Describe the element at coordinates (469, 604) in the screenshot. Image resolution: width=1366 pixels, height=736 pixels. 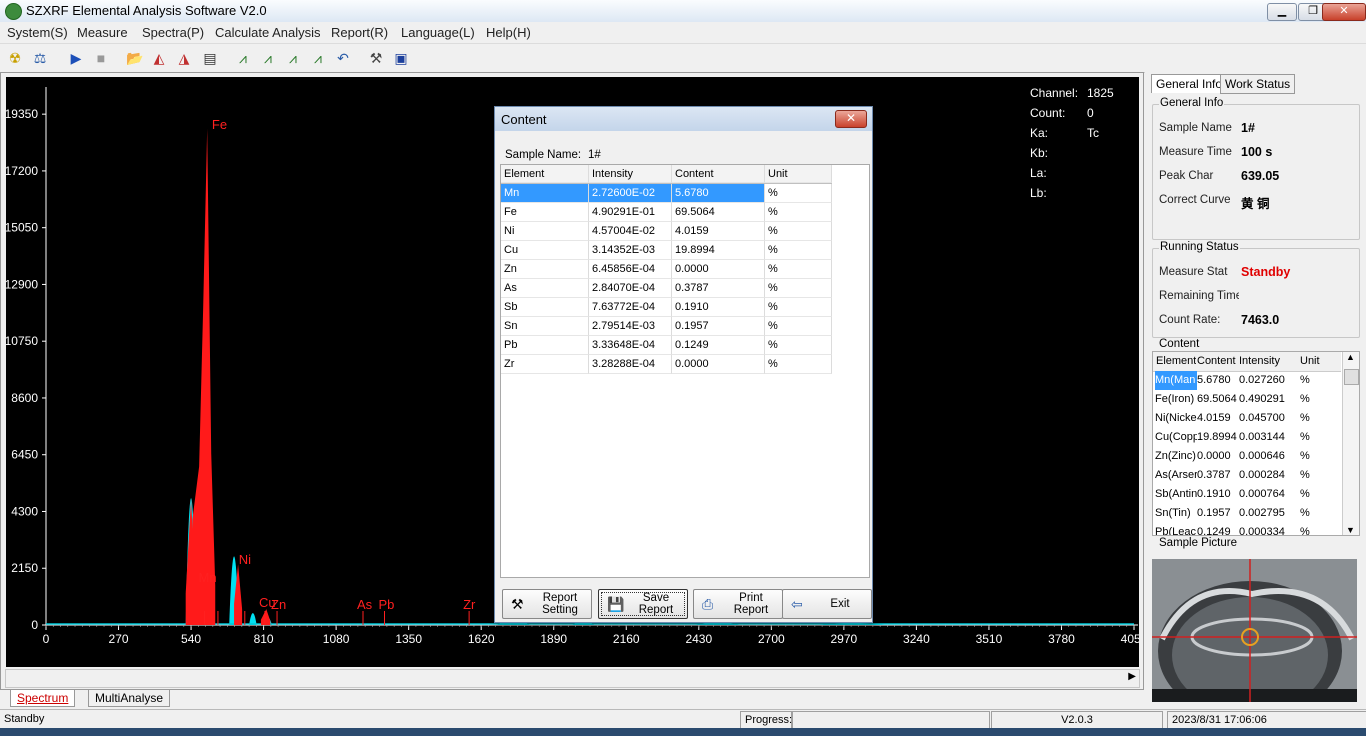
I see `element-marker-label: Zr` at that location.